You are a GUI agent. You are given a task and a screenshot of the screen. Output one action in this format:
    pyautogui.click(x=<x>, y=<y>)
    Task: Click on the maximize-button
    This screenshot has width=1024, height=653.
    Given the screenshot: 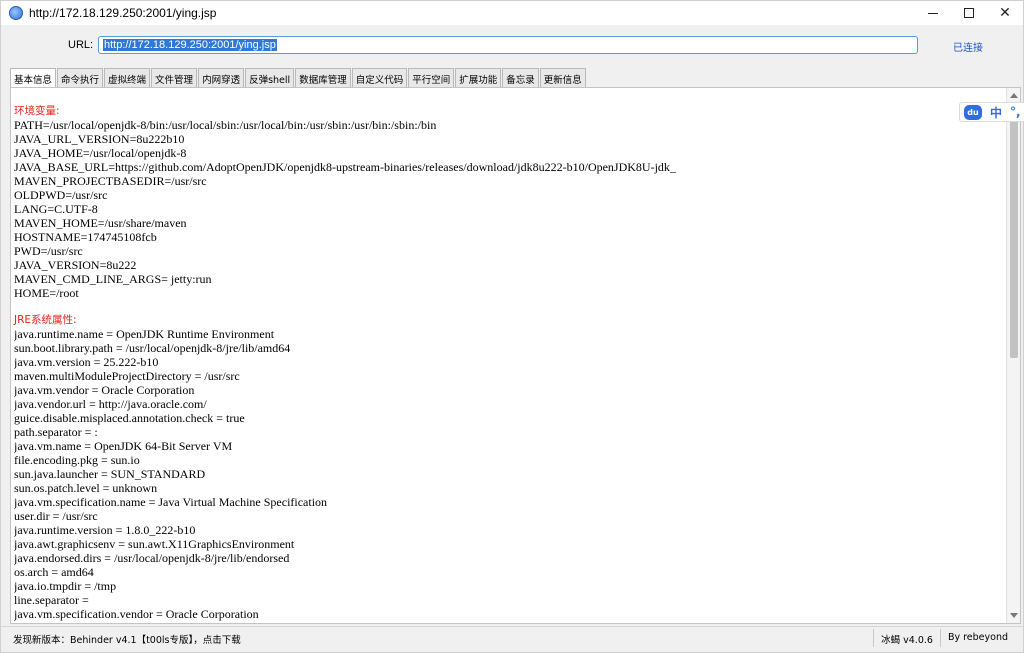 What is the action you would take?
    pyautogui.click(x=969, y=13)
    